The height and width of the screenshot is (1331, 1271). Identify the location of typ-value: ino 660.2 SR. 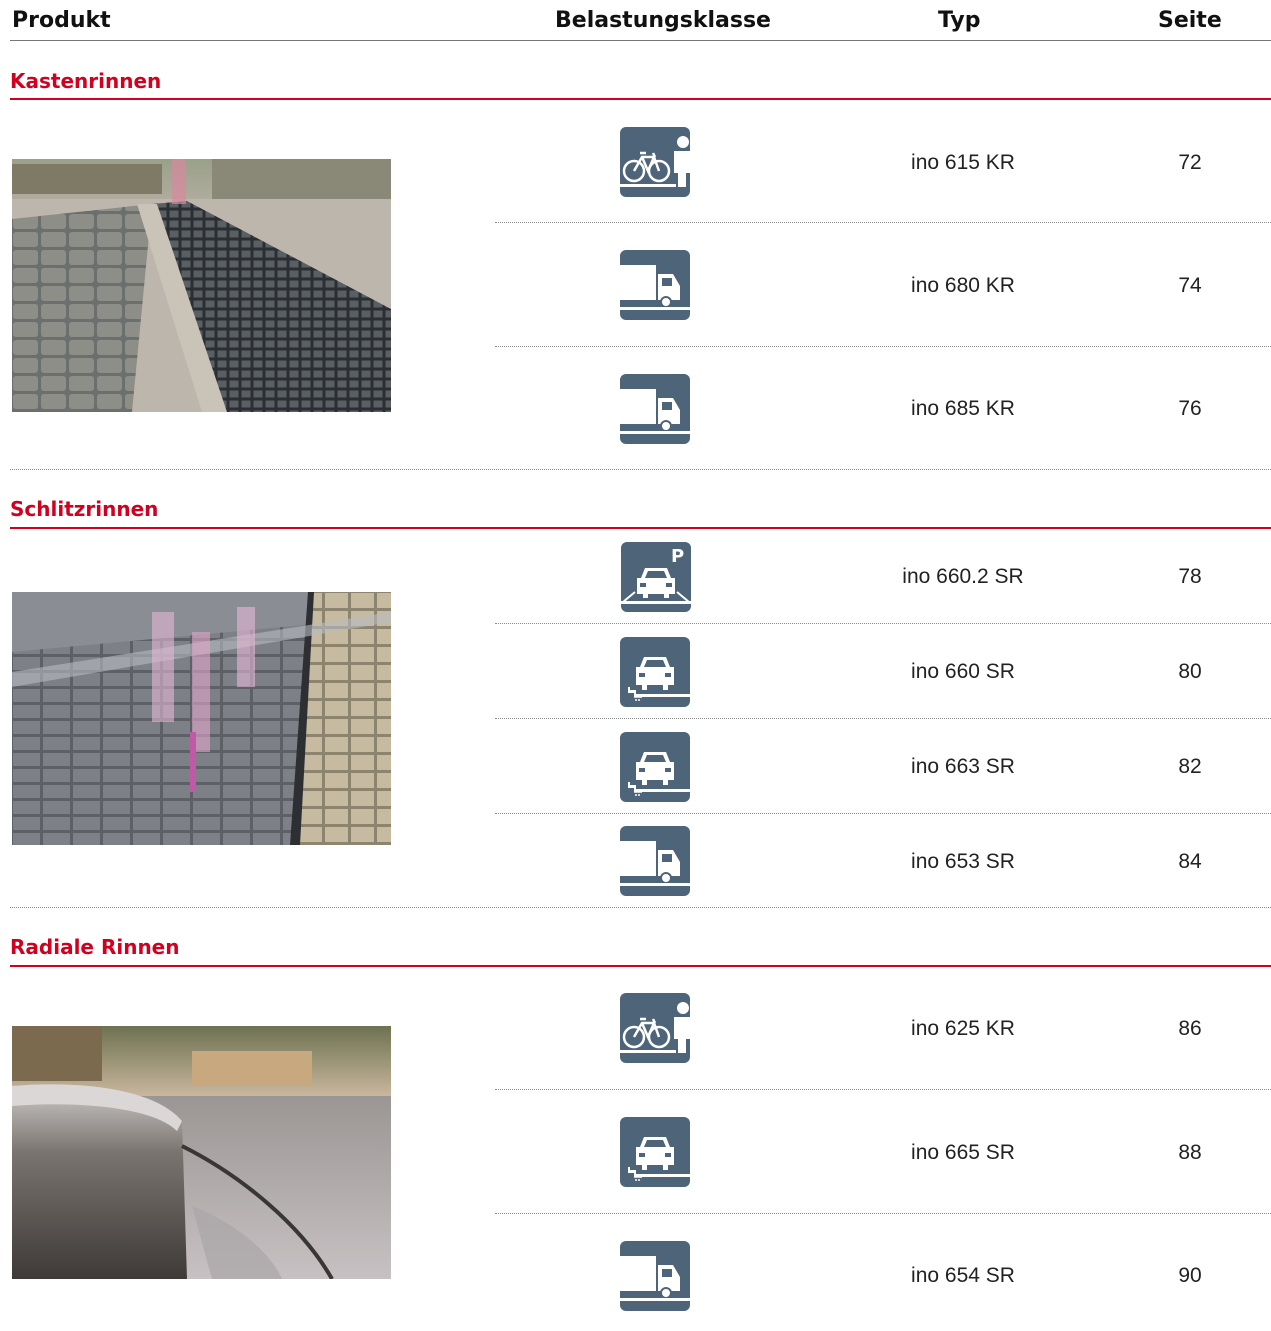
(963, 576).